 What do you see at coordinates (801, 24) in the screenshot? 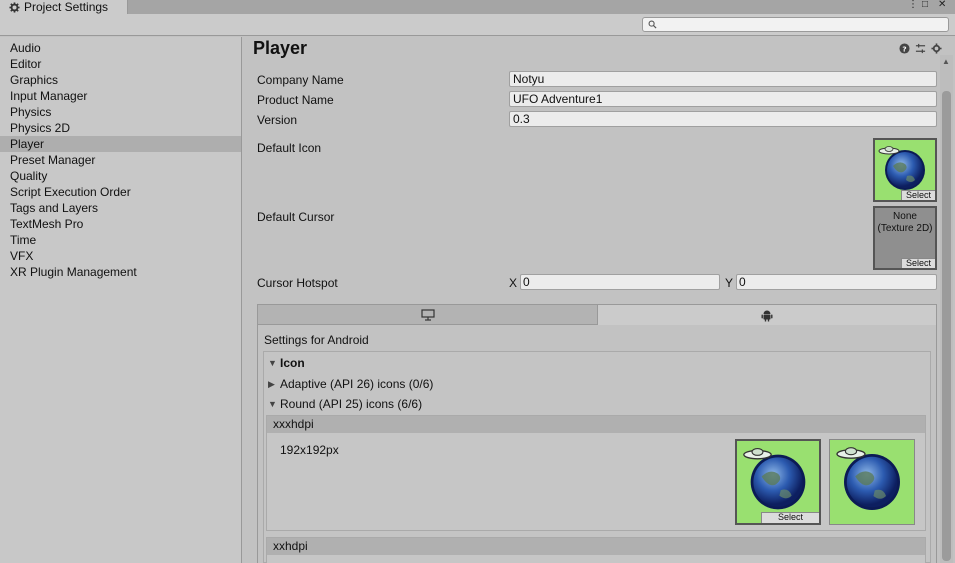
I see `search-input` at bounding box center [801, 24].